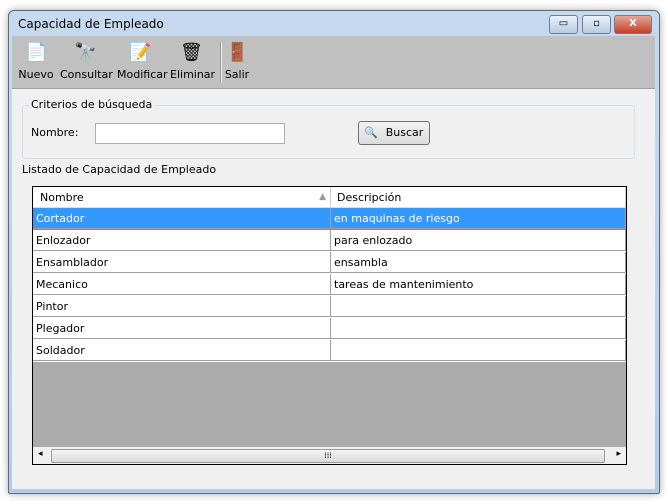 This screenshot has width=668, height=504. I want to click on cell-nombre: Pintor, so click(182, 306).